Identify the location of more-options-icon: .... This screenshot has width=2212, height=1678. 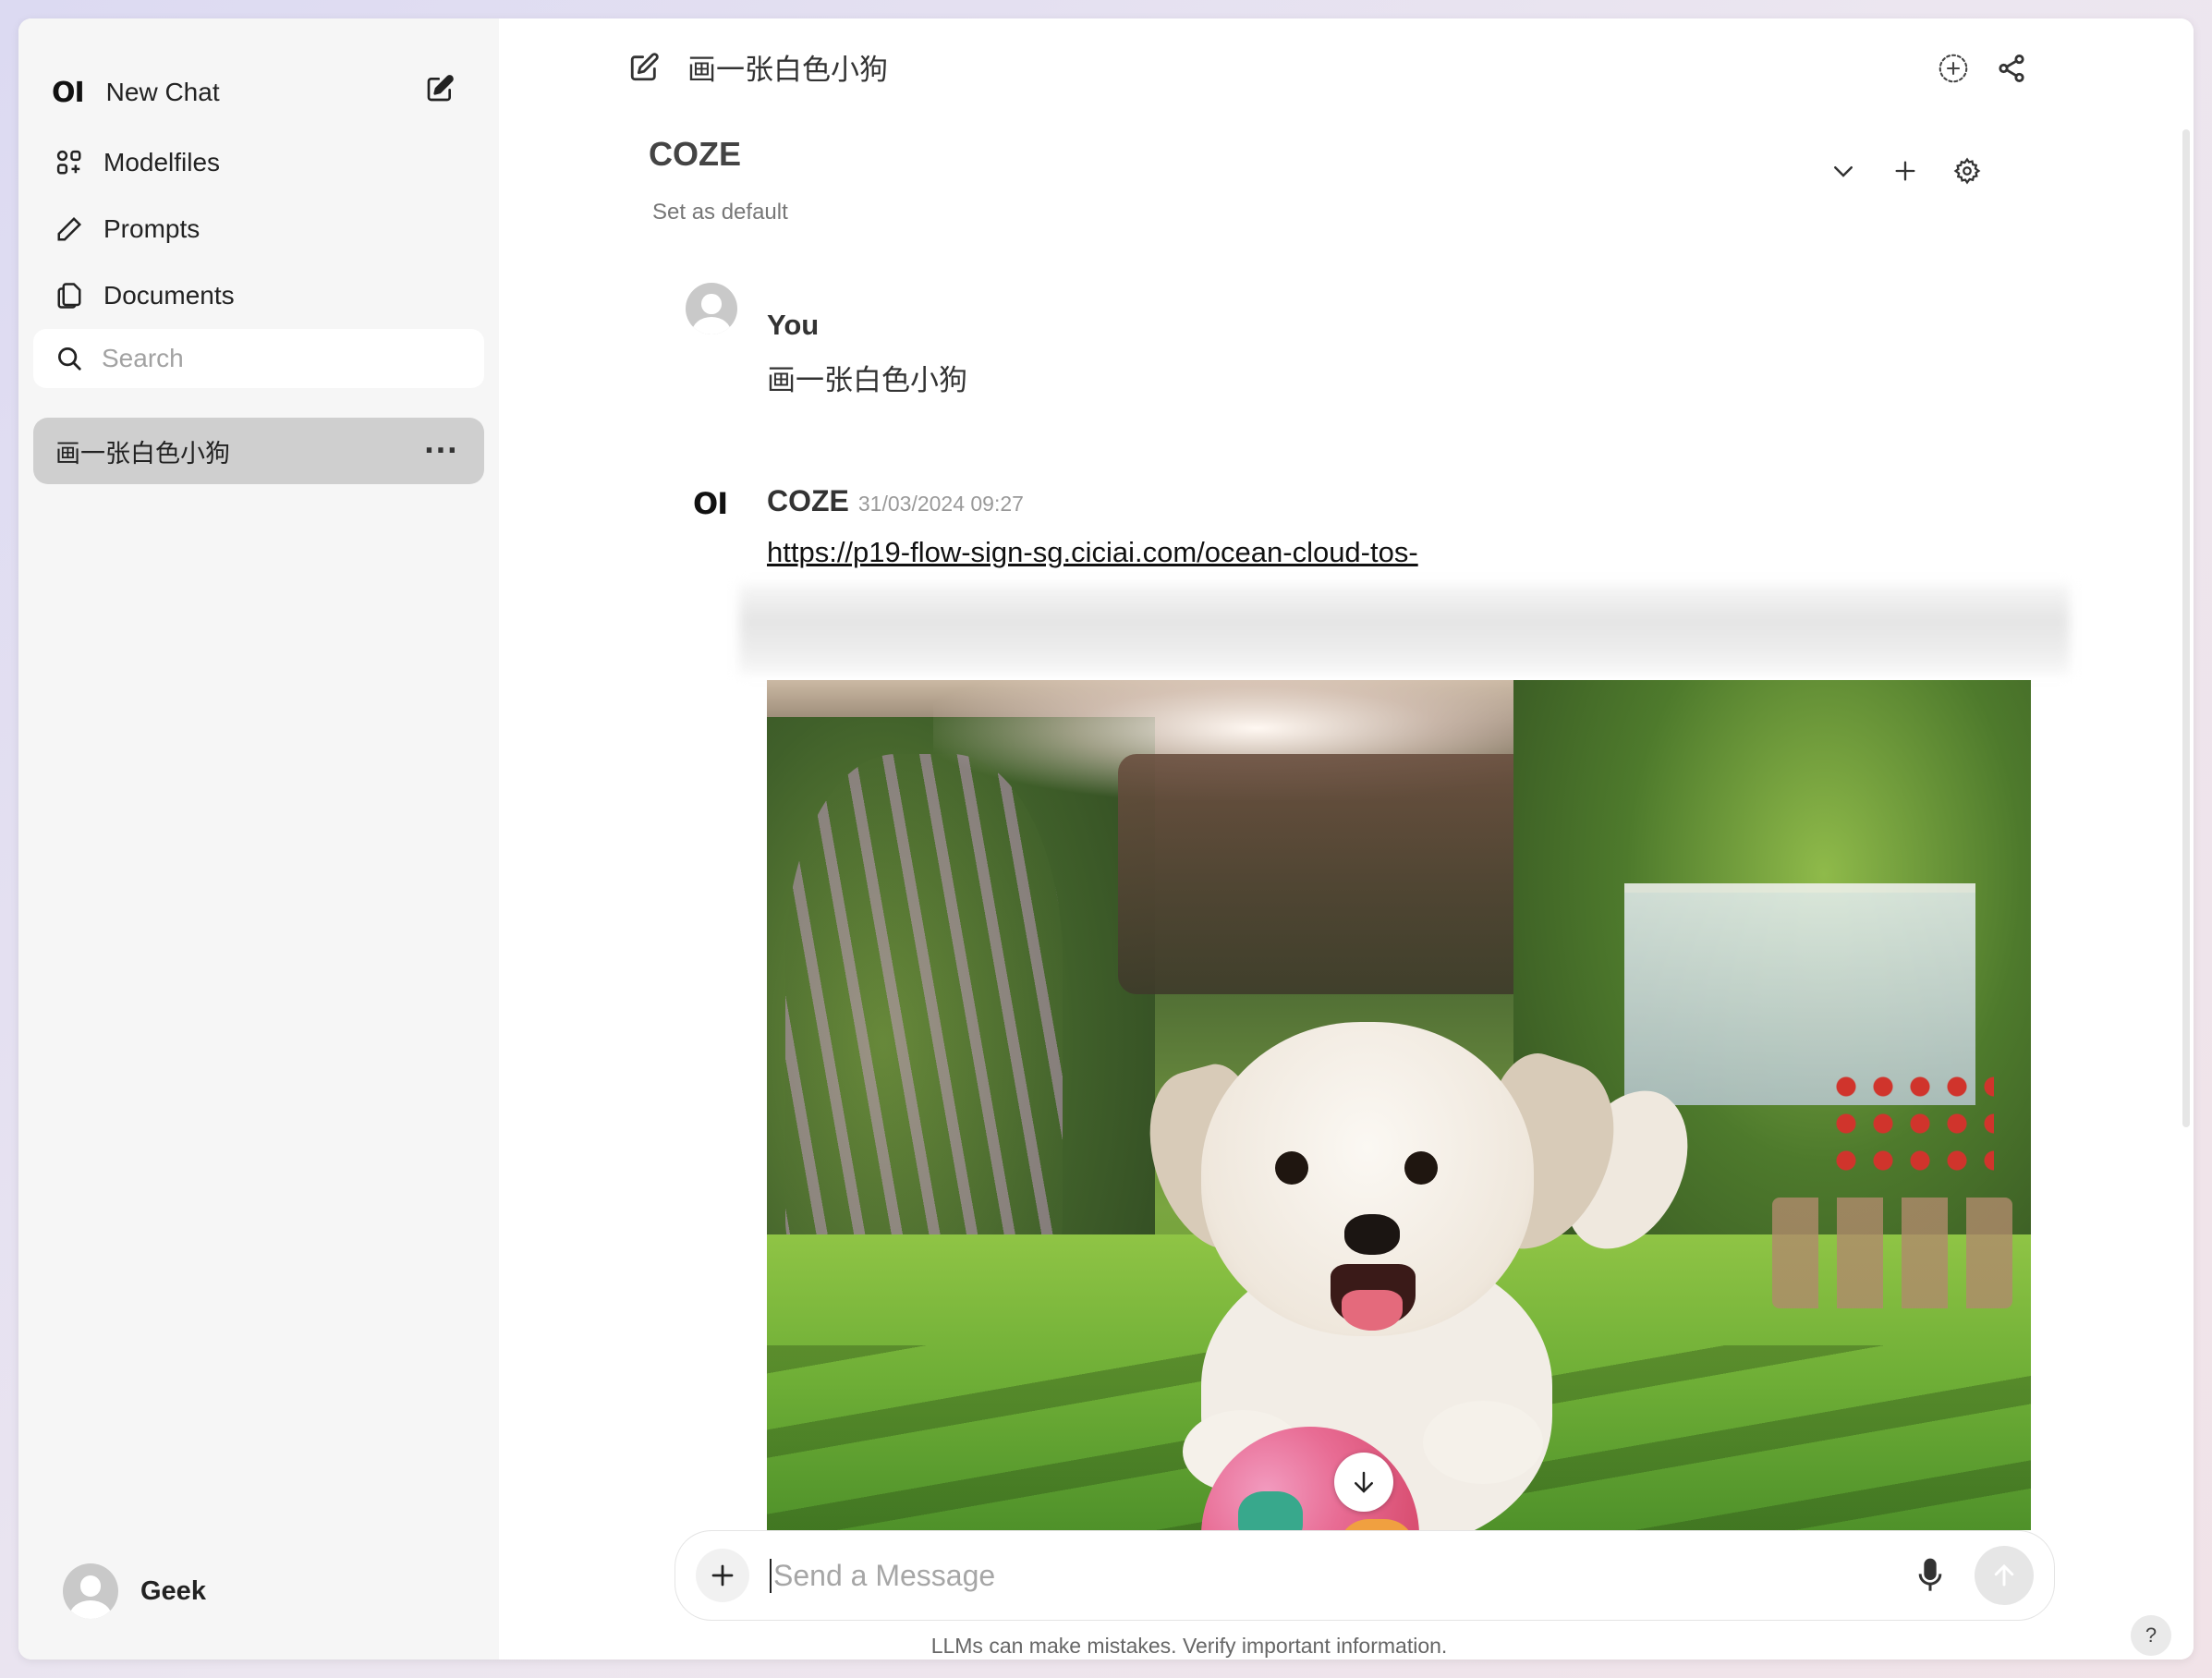
(441, 445).